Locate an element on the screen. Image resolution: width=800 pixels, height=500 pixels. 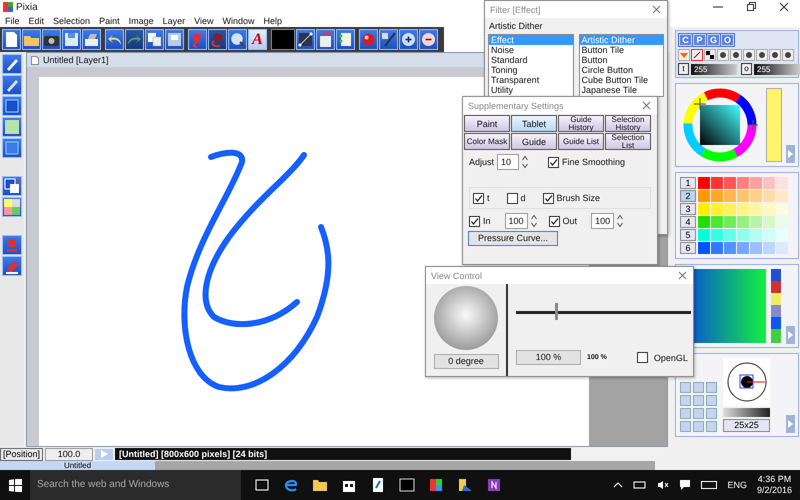
layer-square-icon is located at coordinates (12, 127).